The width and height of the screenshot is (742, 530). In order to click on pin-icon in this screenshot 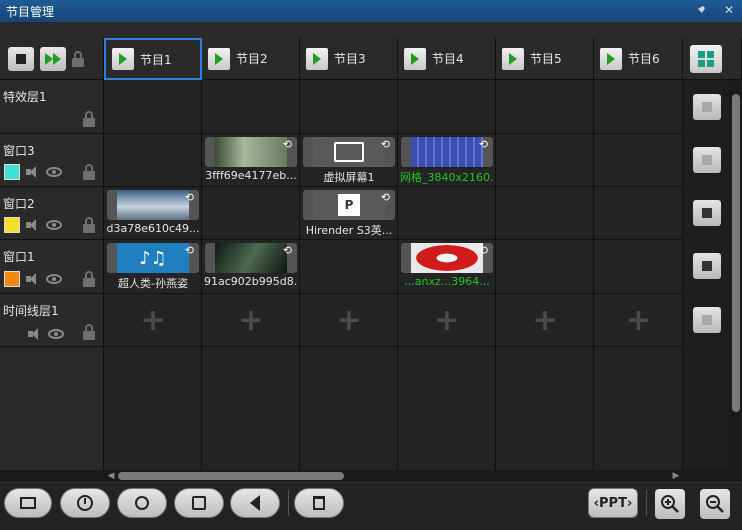, I will do `click(701, 10)`.